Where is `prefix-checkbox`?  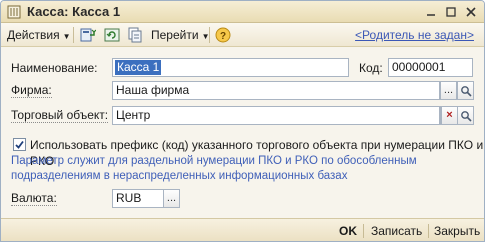 prefix-checkbox is located at coordinates (19, 144).